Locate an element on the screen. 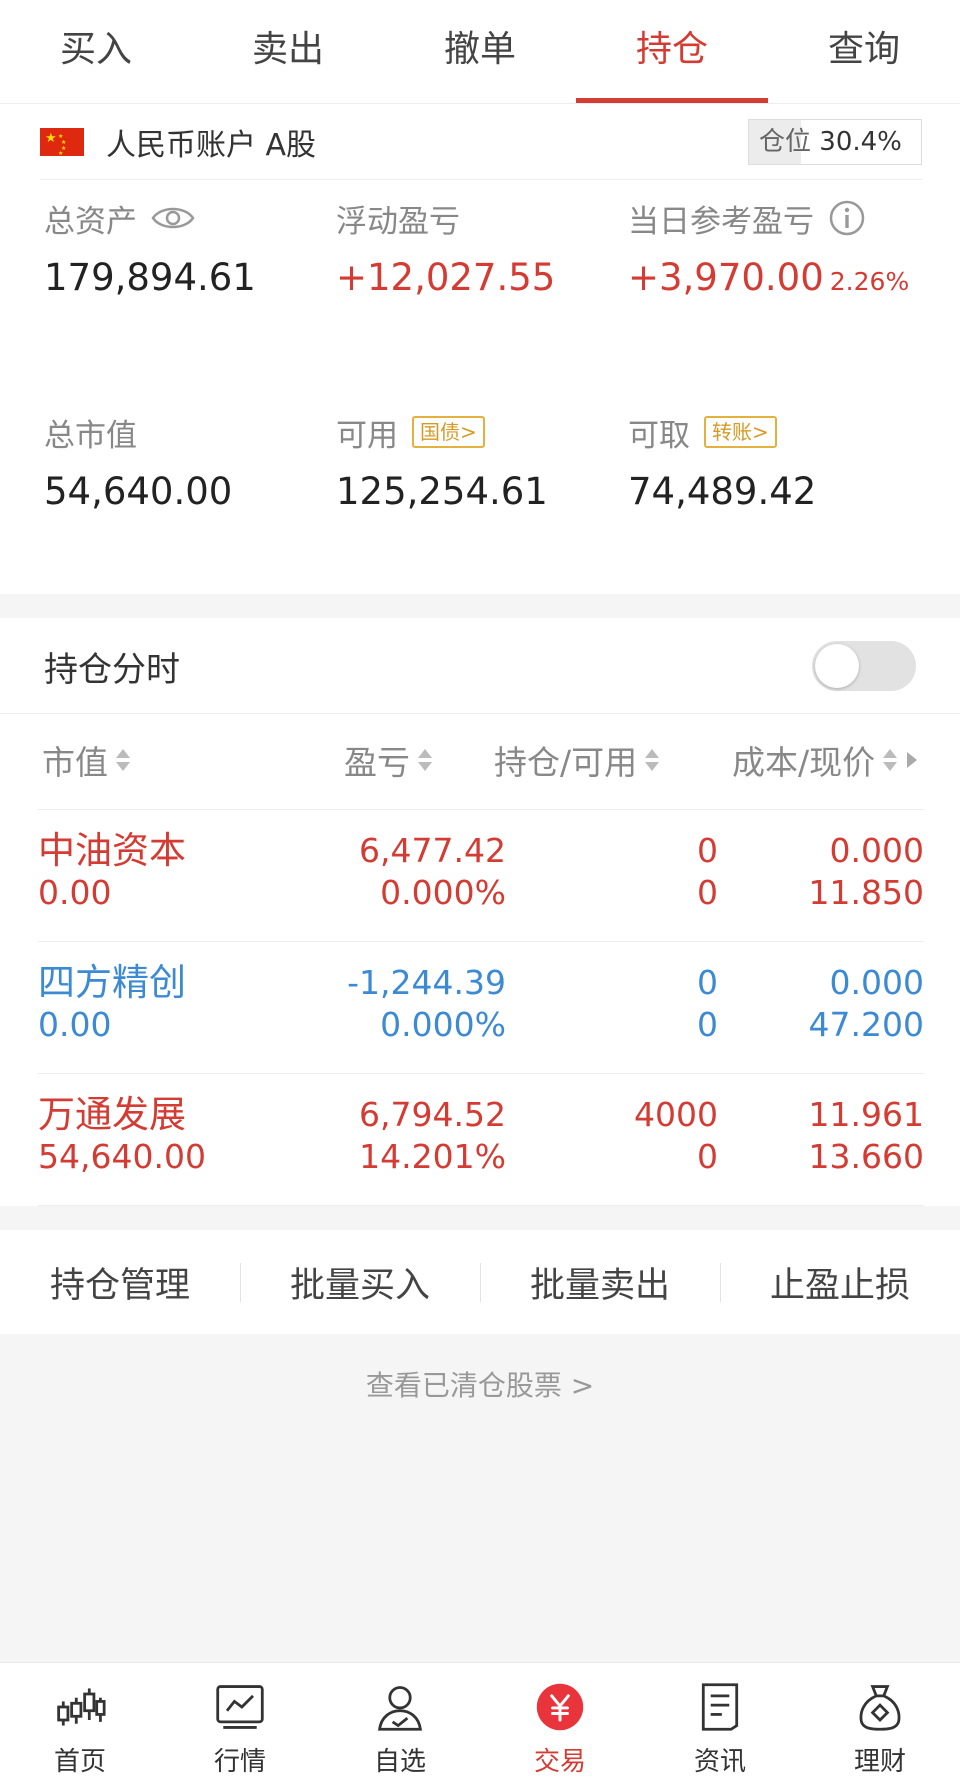 The height and width of the screenshot is (1778, 960). withdrawable-label: 可取 is located at coordinates (659, 435).